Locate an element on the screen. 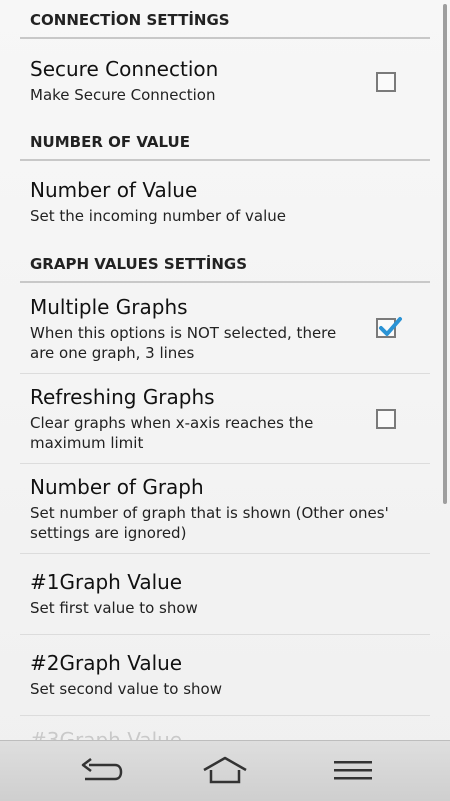 This screenshot has height=801, width=450. section-header-connection: CONNECTİON SETTİNGS is located at coordinates (130, 20).